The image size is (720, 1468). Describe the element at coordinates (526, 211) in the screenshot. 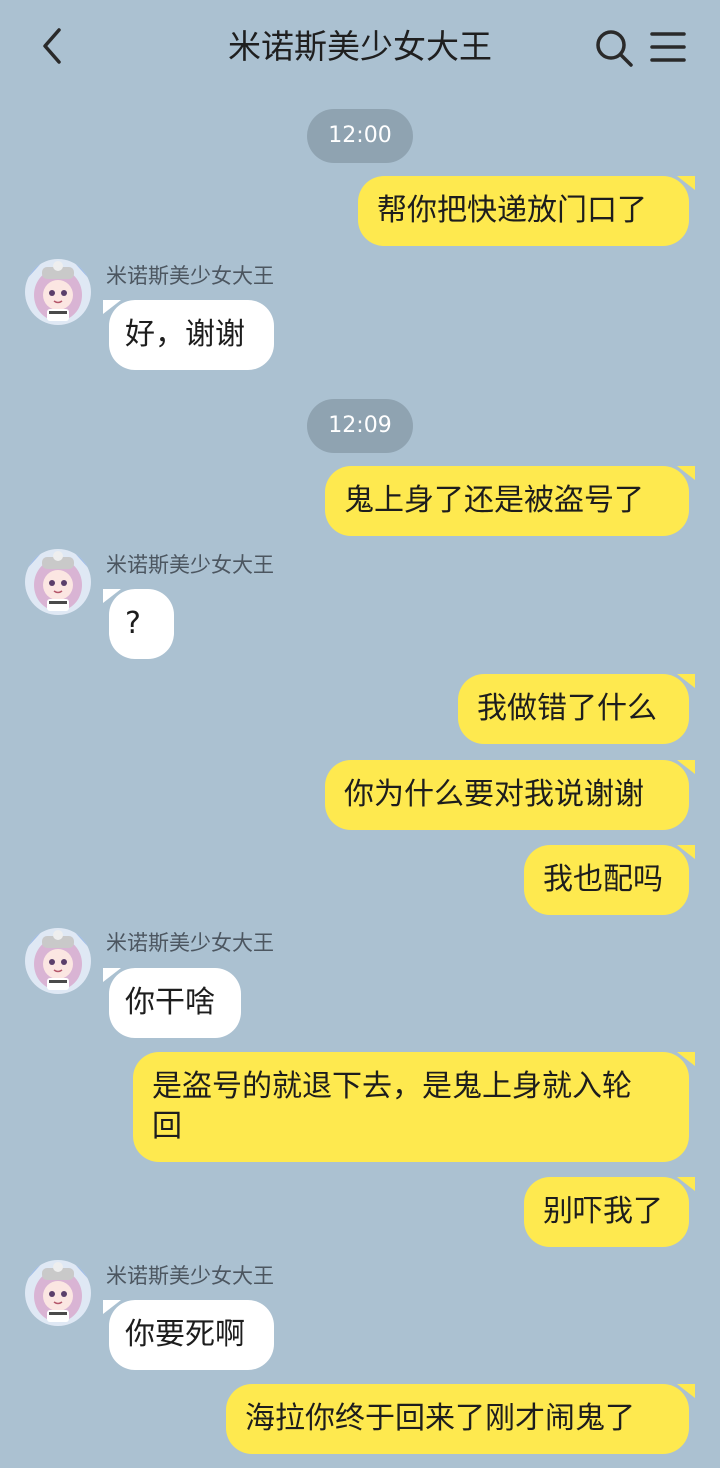

I see `outgoing-message: 帮你把快递放门口了` at that location.